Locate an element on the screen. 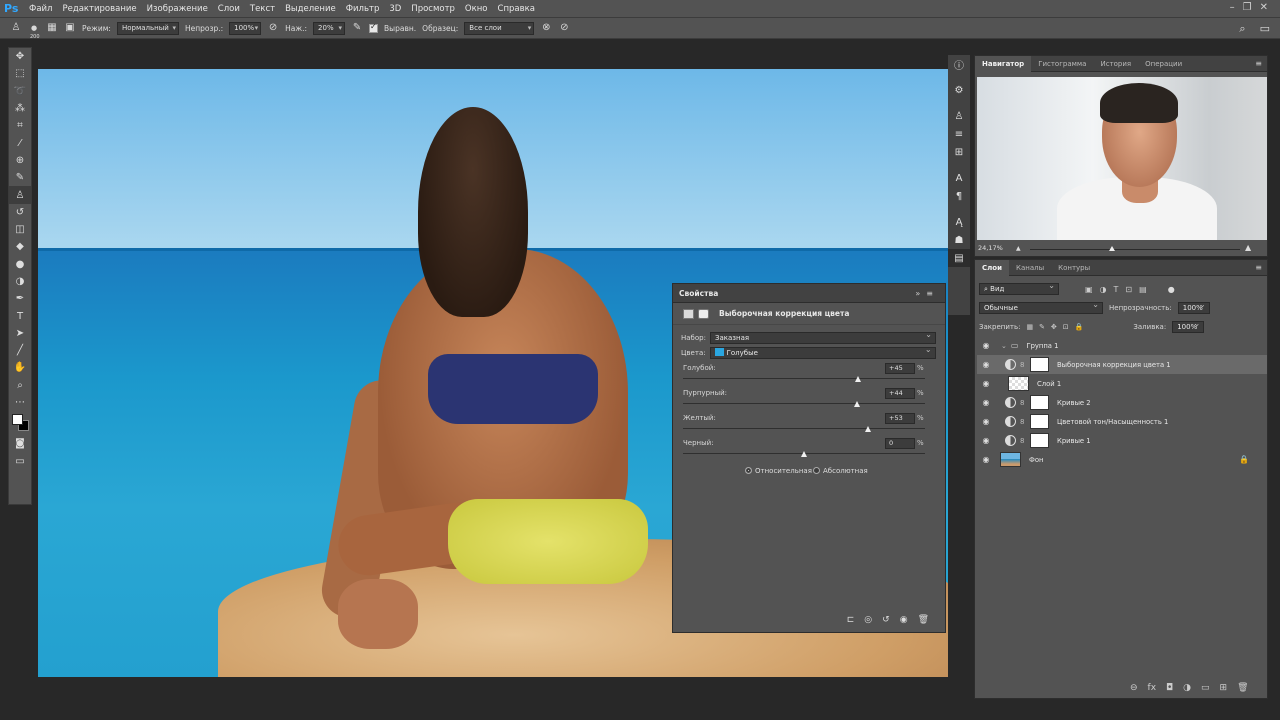  navigator-zoom-value: 24,17% is located at coordinates (990, 248).